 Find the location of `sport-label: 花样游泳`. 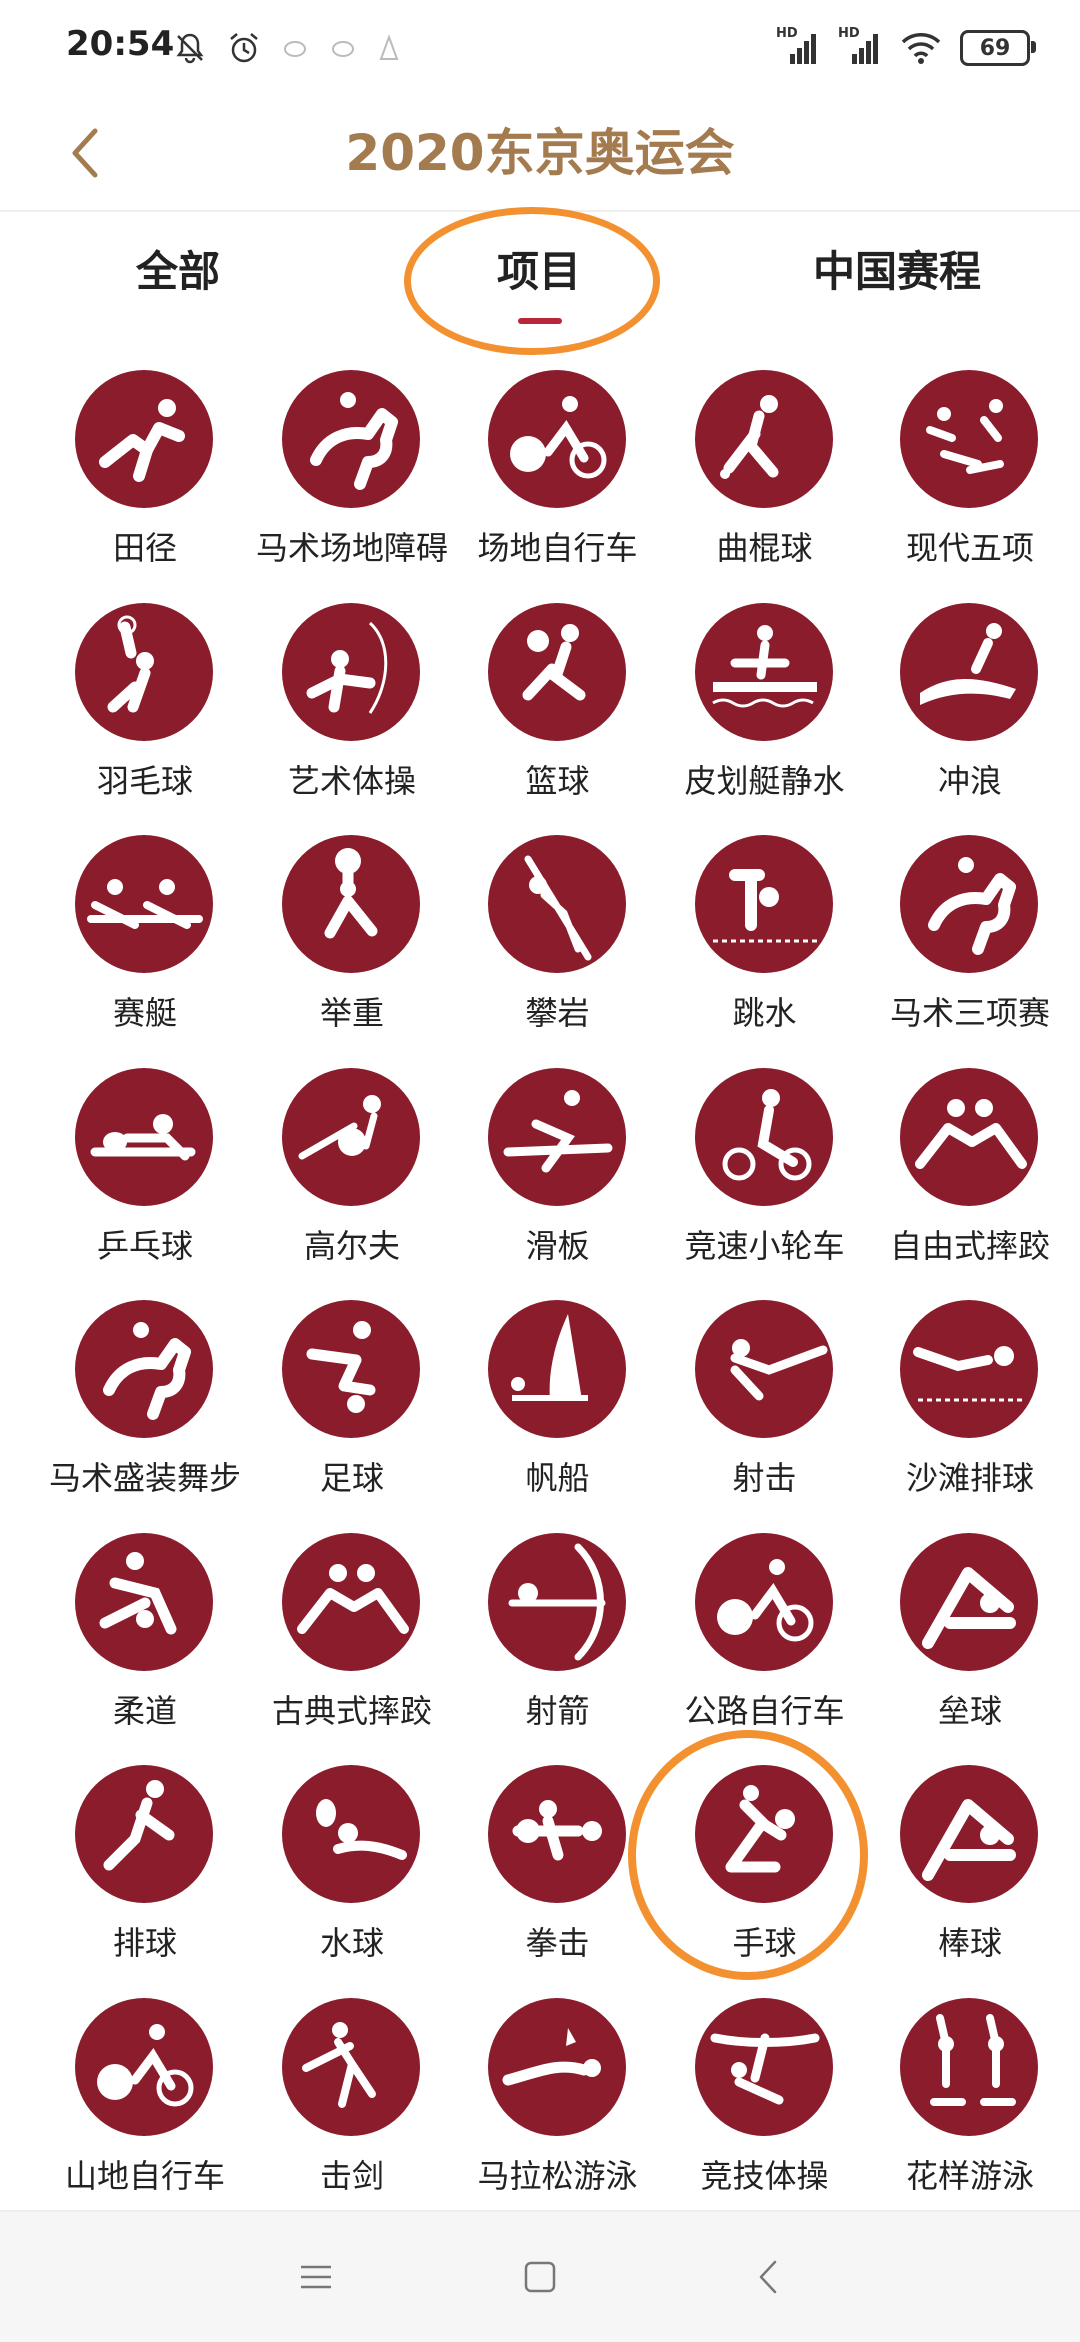

sport-label: 花样游泳 is located at coordinates (969, 2175).